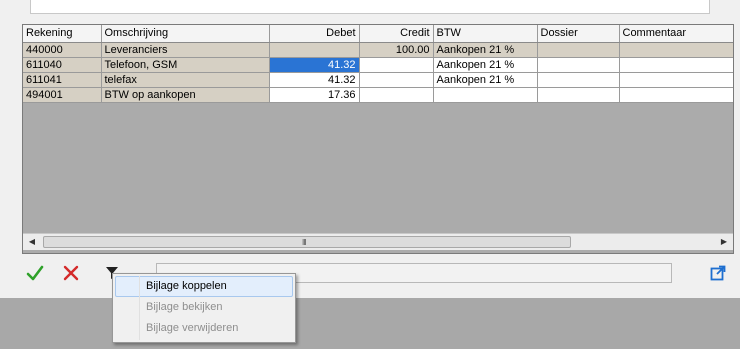 The image size is (740, 349). Describe the element at coordinates (718, 273) in the screenshot. I see `external-link-icon` at that location.